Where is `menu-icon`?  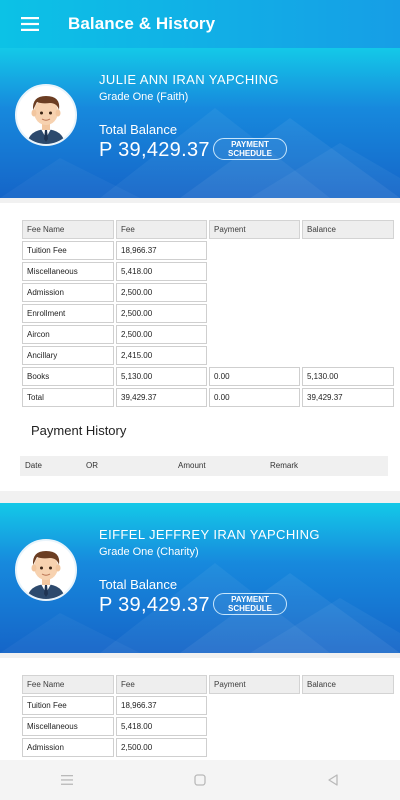
menu-icon is located at coordinates (30, 24).